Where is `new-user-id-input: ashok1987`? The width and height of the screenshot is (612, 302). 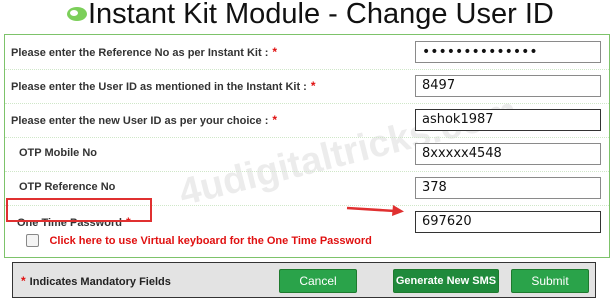
new-user-id-input: ashok1987 is located at coordinates (508, 120).